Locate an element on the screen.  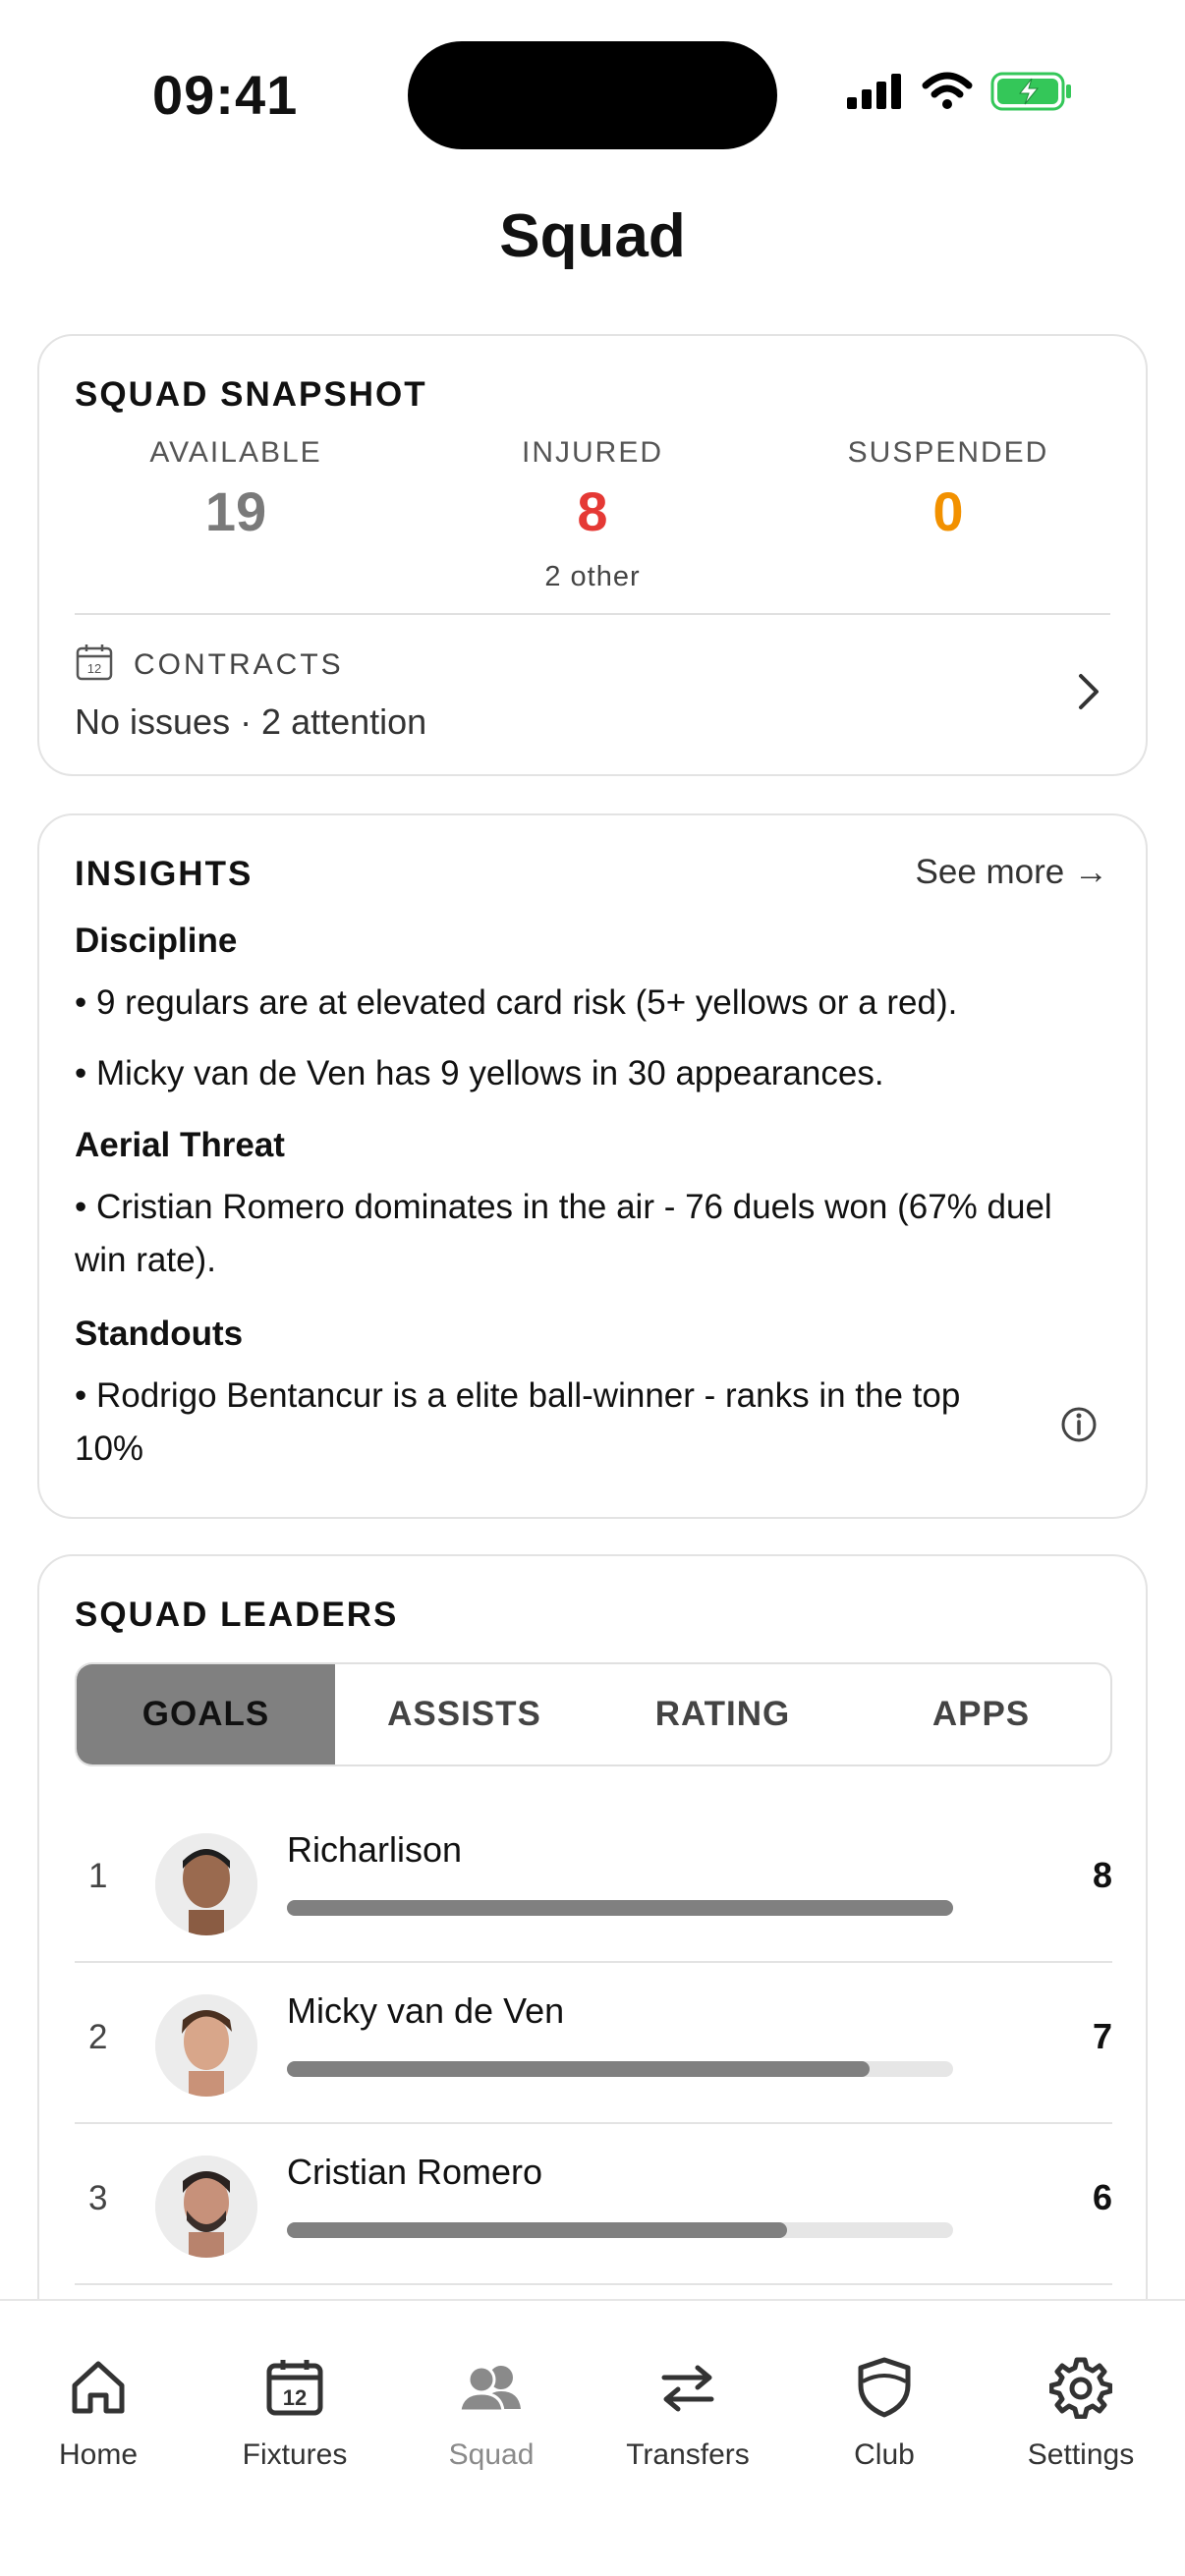
insights-heading: INSIGHTS is located at coordinates (165, 874).